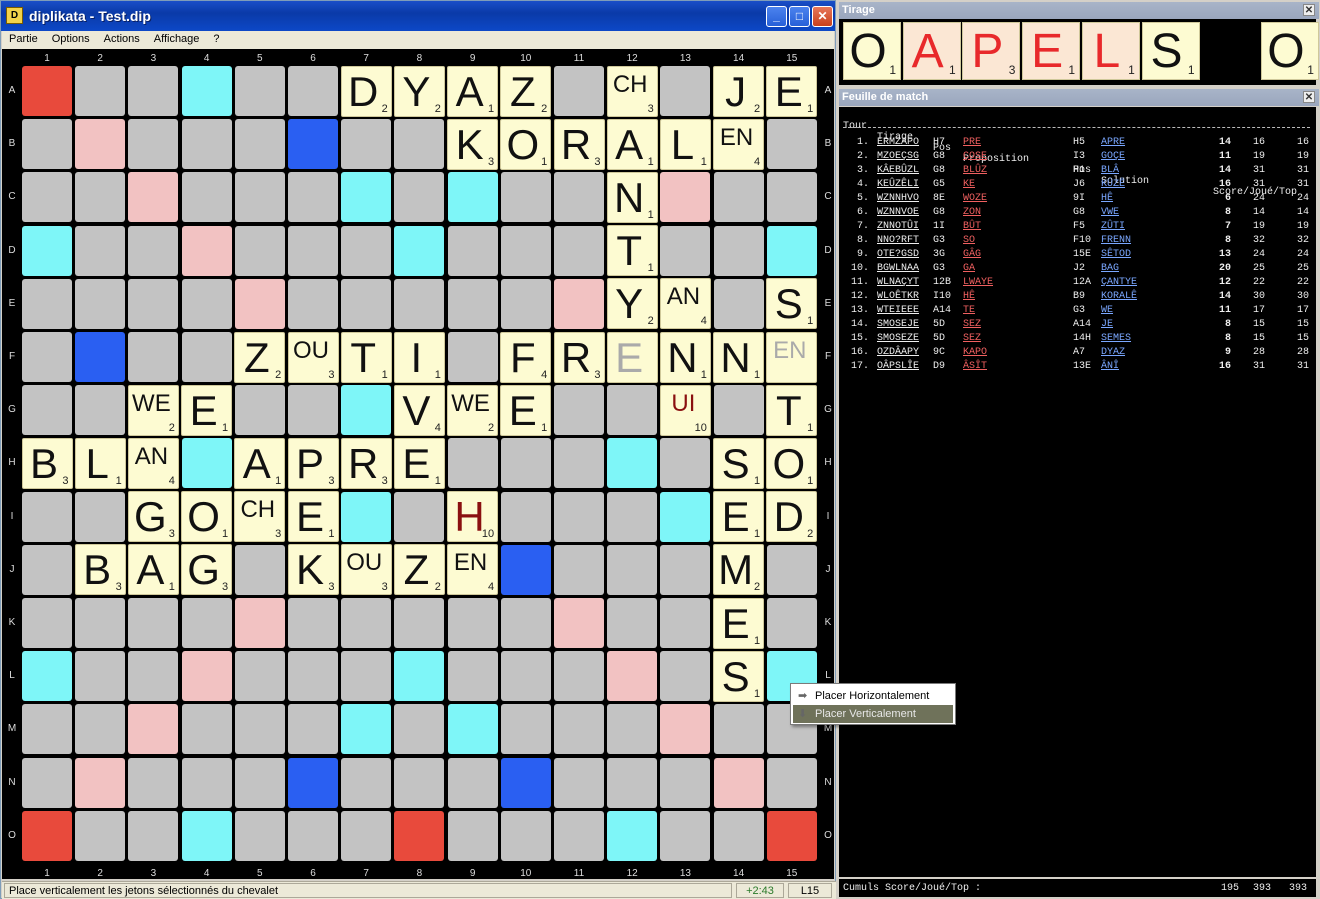 The width and height of the screenshot is (1320, 899). I want to click on menu-actions: Actions, so click(122, 38).